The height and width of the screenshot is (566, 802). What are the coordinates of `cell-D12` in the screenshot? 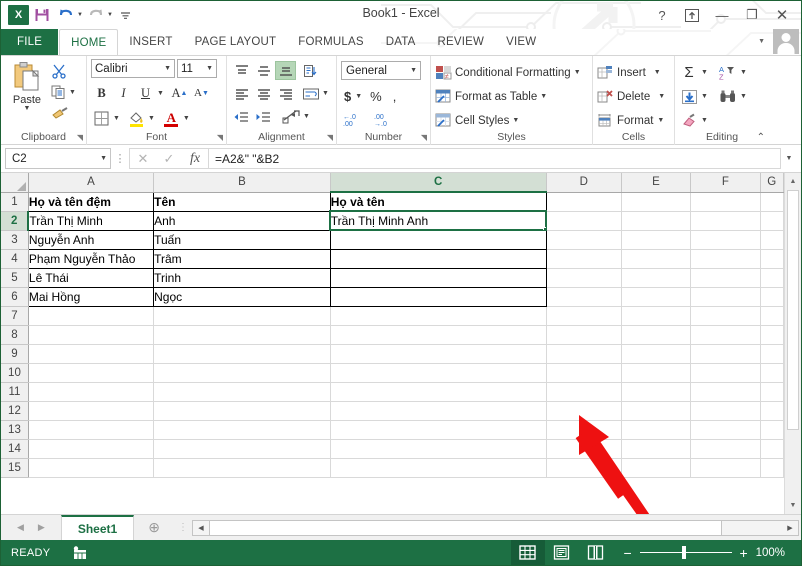 It's located at (584, 411).